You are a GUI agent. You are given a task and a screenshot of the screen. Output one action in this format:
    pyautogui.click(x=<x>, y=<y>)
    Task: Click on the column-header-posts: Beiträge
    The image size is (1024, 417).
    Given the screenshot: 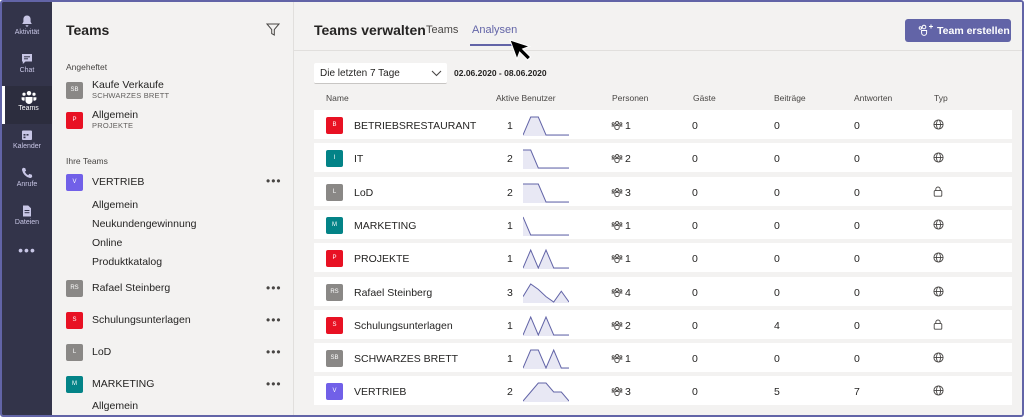 What is the action you would take?
    pyautogui.click(x=790, y=98)
    